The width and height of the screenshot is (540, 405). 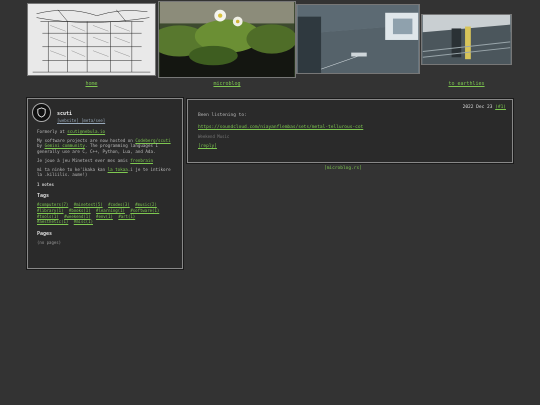 I want to click on strawberry-plant-image, so click(x=227, y=39).